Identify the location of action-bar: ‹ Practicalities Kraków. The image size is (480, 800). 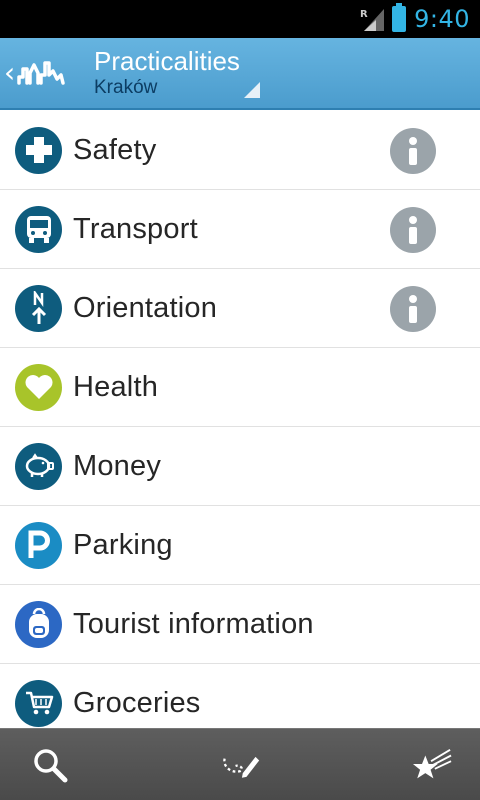
(240, 74).